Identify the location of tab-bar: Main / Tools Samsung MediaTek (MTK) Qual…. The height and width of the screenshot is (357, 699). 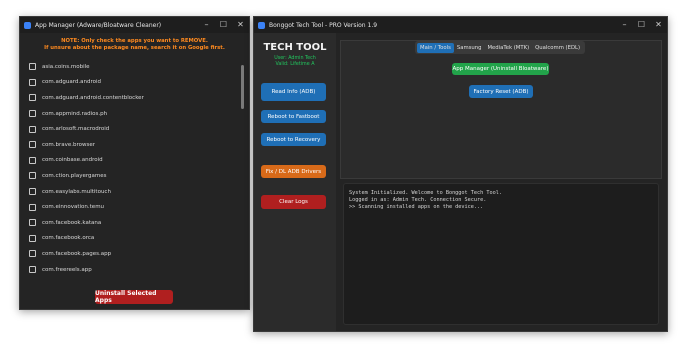
(500, 47).